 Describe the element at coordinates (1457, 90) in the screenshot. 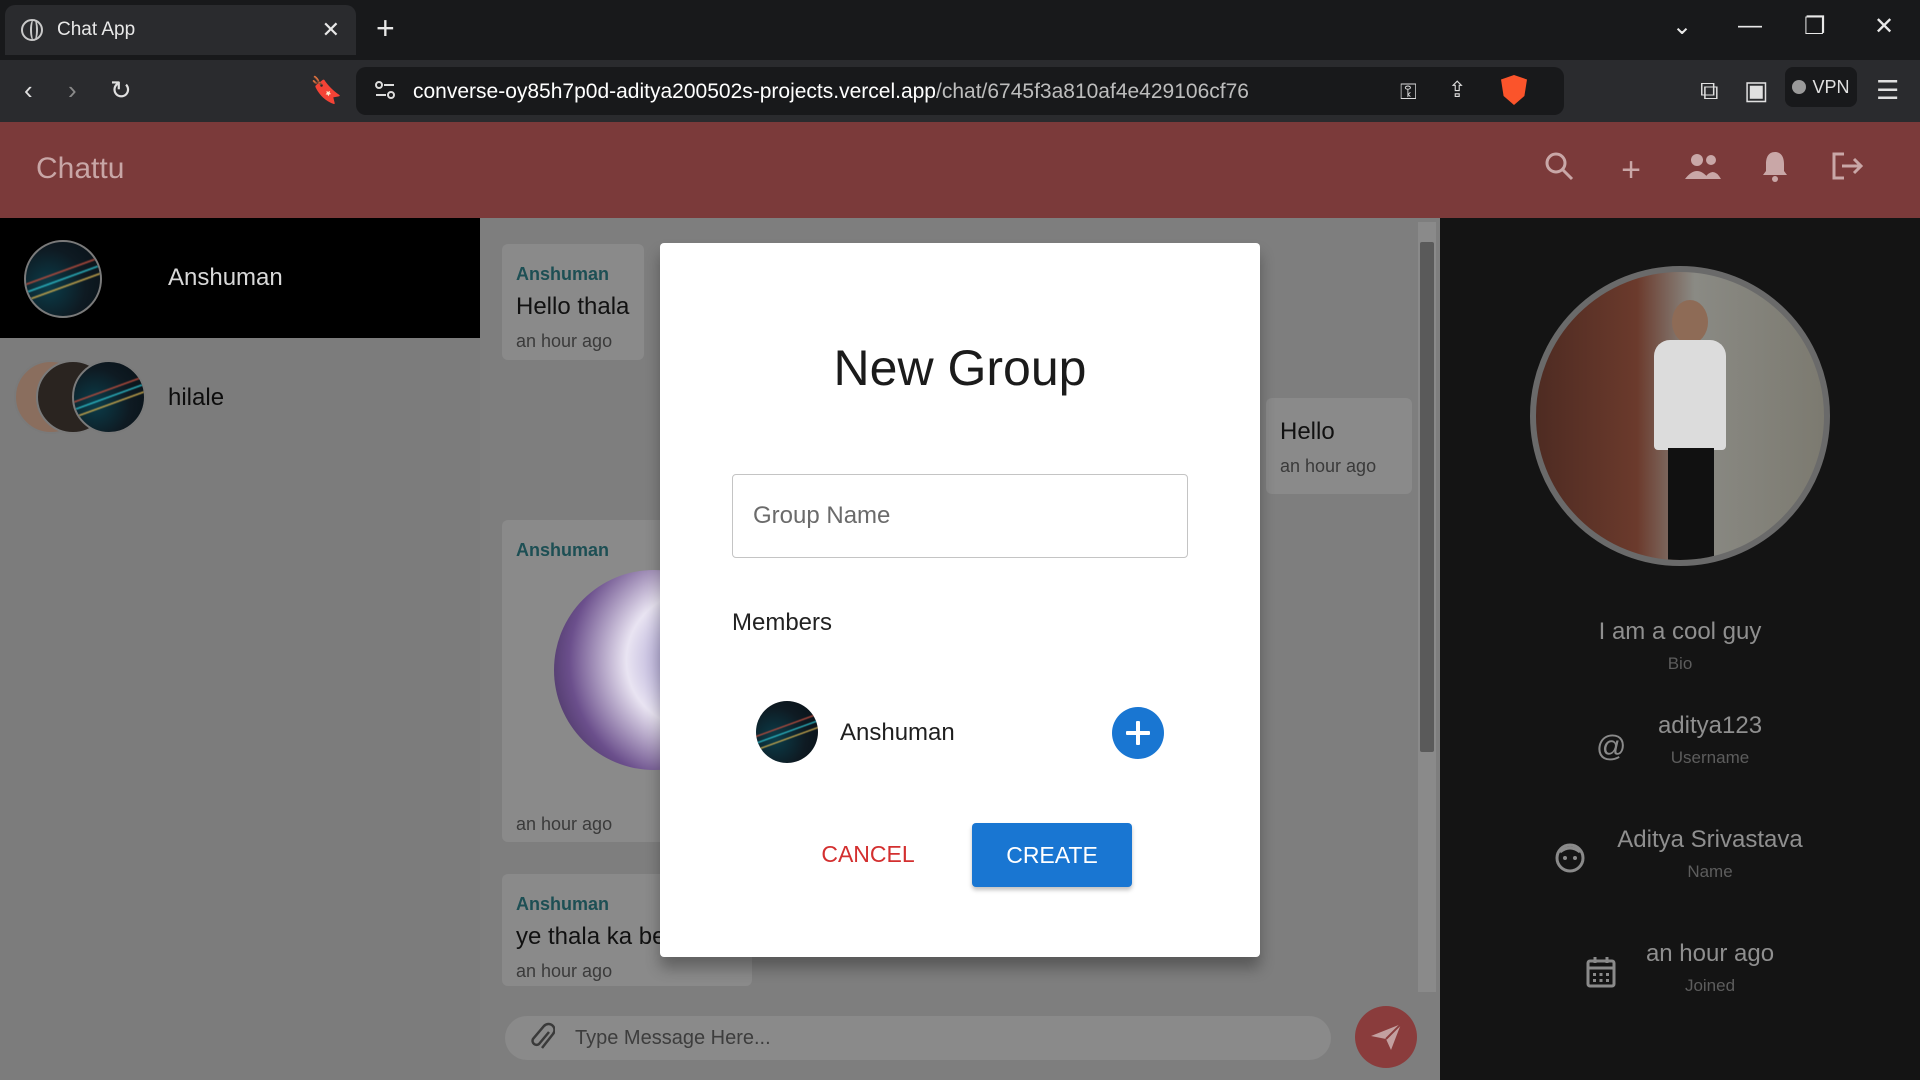

I see `share-icon: ⇪` at that location.